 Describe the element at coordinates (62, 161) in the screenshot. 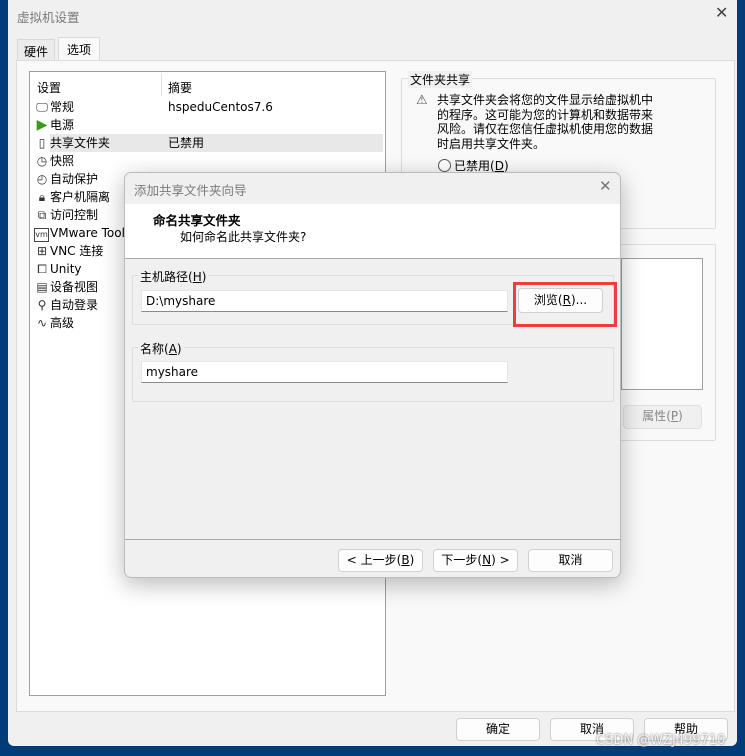

I see `settings-item-label: 快照` at that location.